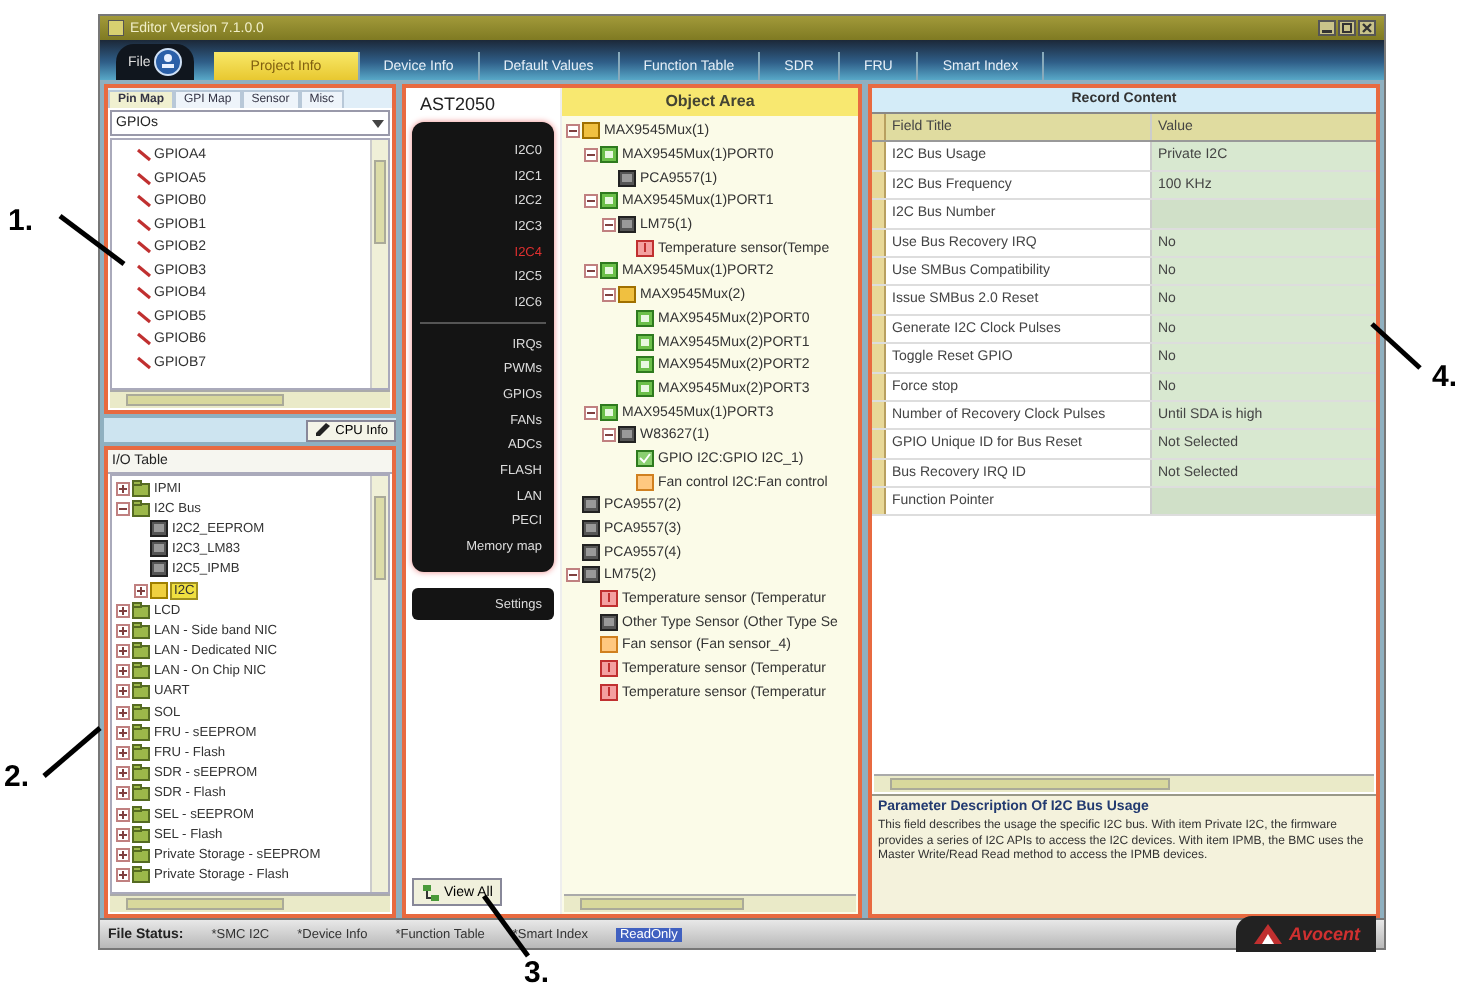 The image size is (1472, 1004). Describe the element at coordinates (1347, 28) in the screenshot. I see `maximize-icon` at that location.